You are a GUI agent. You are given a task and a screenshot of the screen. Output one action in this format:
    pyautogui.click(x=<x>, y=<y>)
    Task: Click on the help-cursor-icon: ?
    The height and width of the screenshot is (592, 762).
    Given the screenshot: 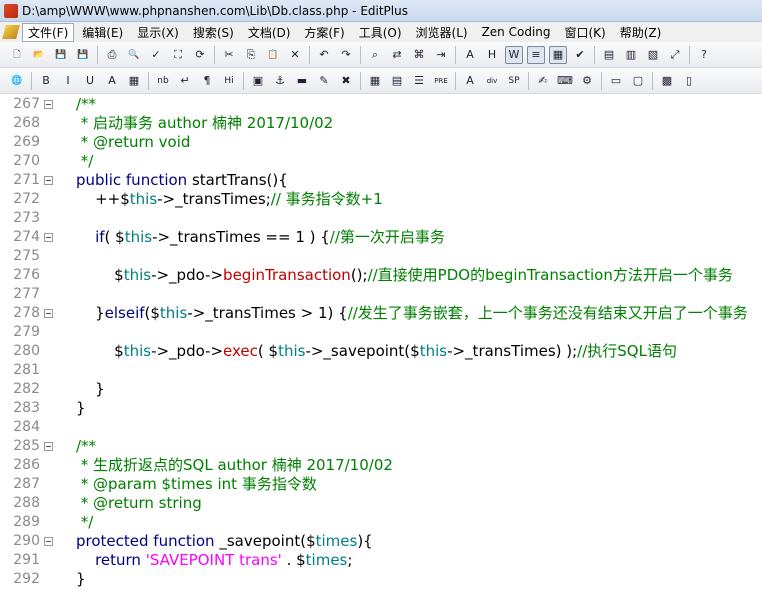 What is the action you would take?
    pyautogui.click(x=704, y=55)
    